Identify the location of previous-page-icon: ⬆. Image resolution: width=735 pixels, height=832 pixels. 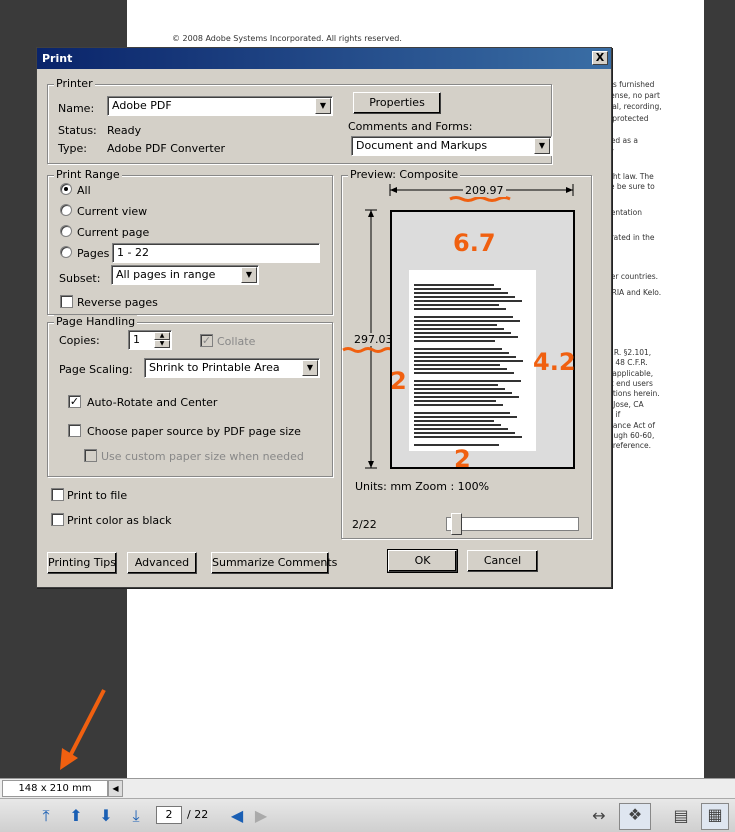
(76, 816).